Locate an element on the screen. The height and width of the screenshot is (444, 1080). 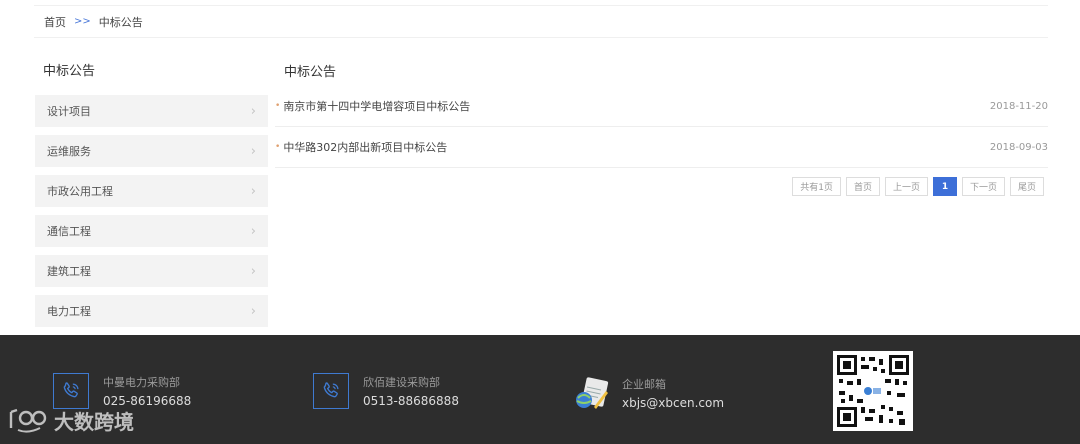
news-link: • 南京市第十四中学电增容项目中标公告 is located at coordinates (372, 106).